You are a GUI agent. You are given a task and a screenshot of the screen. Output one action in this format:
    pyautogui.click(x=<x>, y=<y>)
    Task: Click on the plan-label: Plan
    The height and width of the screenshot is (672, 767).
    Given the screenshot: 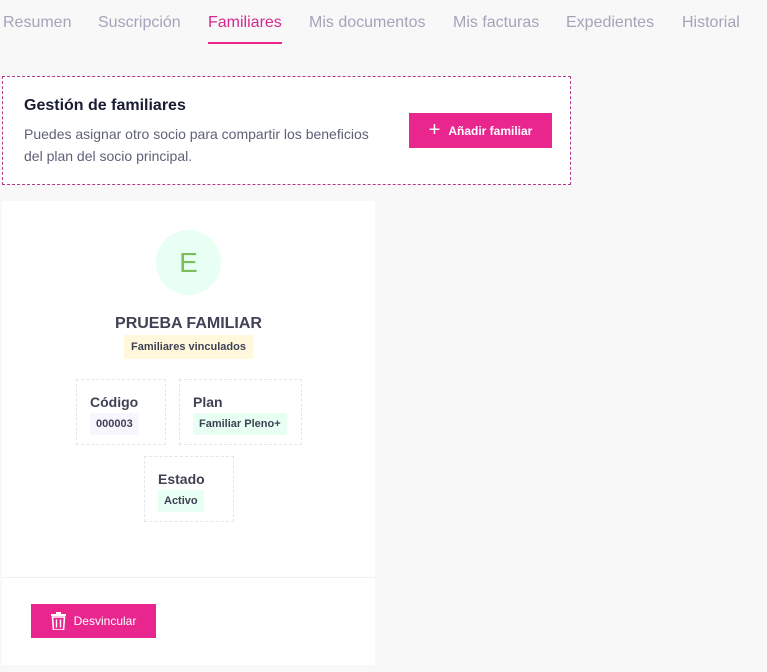 What is the action you would take?
    pyautogui.click(x=208, y=402)
    